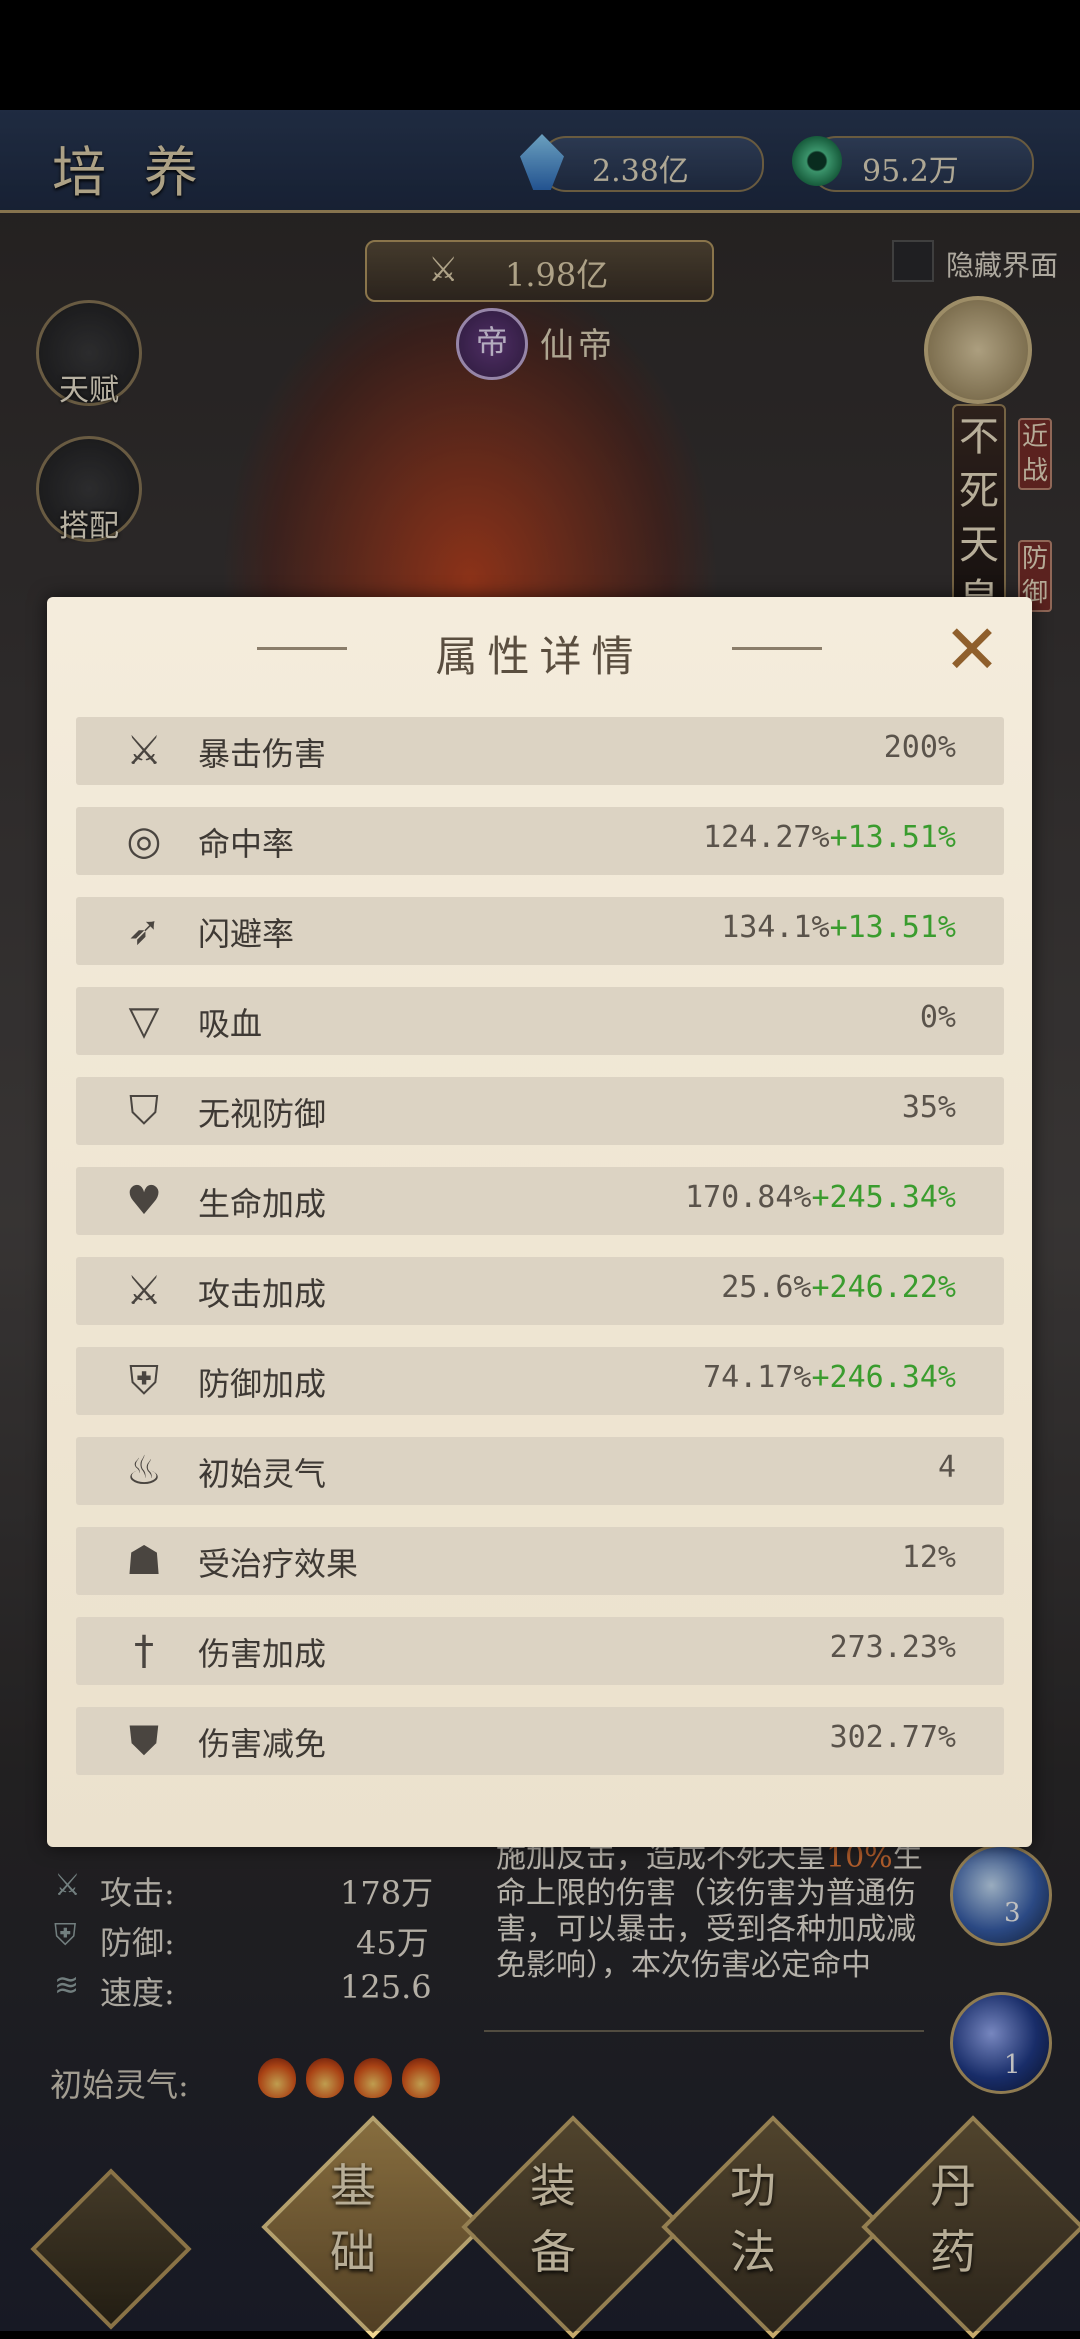  Describe the element at coordinates (540, 751) in the screenshot. I see `attribute-row: ⚔ 暴击伤害 200%` at that location.